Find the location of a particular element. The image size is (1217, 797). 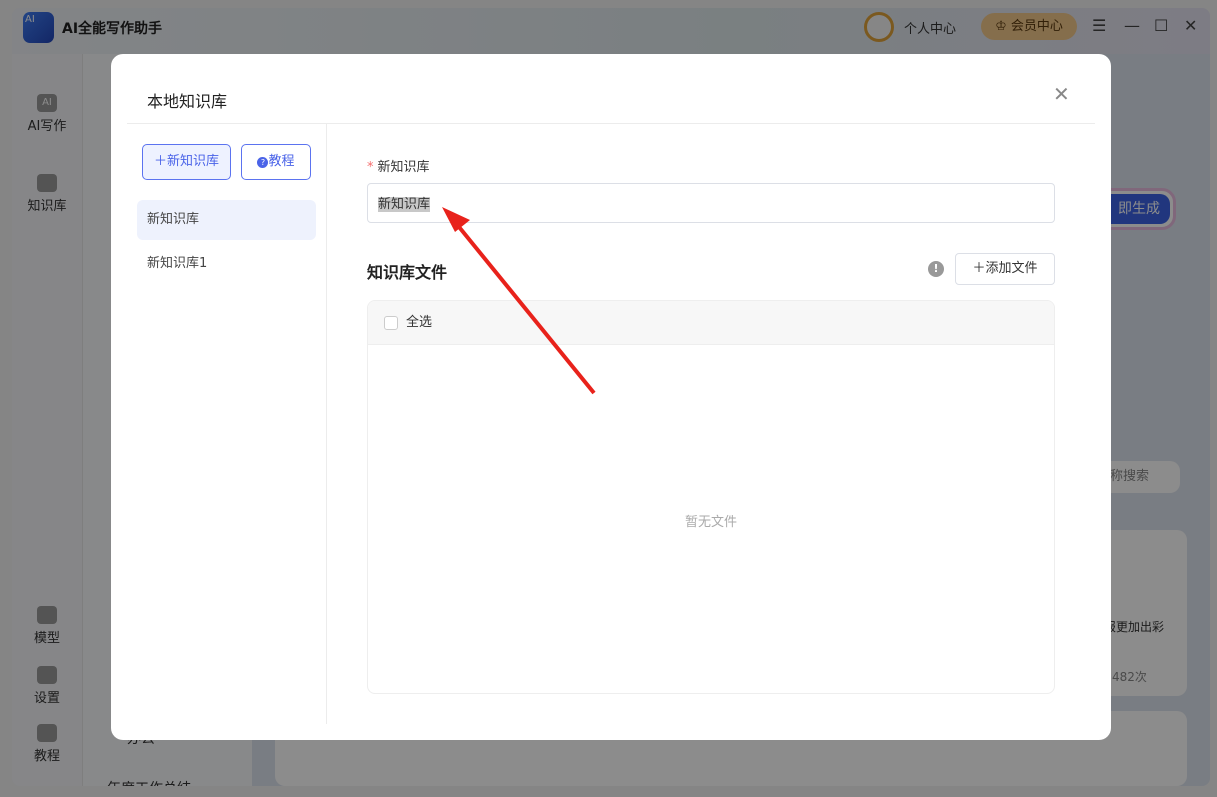

arrow-shaft is located at coordinates (524, 307).